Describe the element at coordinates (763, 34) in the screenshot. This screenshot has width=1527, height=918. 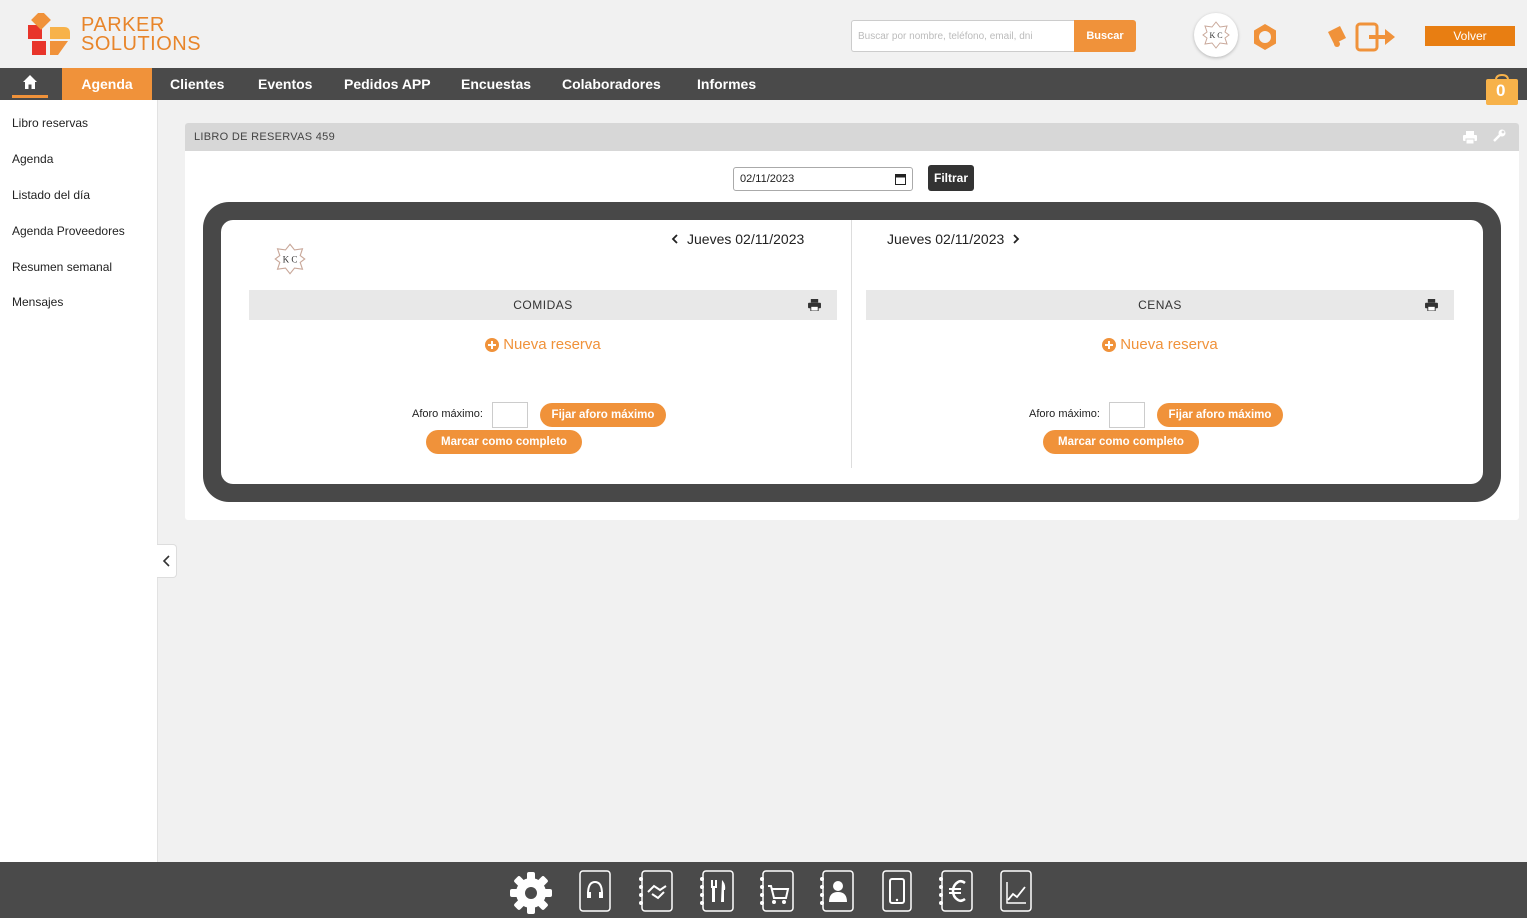
I see `header: PARKER SOLUTIONS Buscar K C Volver` at that location.